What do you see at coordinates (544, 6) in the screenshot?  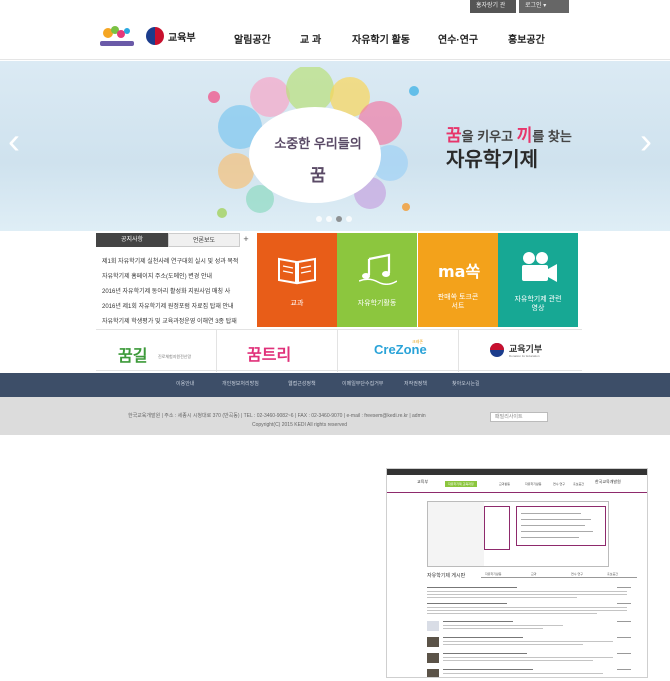 I see `utility-link-login: 로그인 ▾` at bounding box center [544, 6].